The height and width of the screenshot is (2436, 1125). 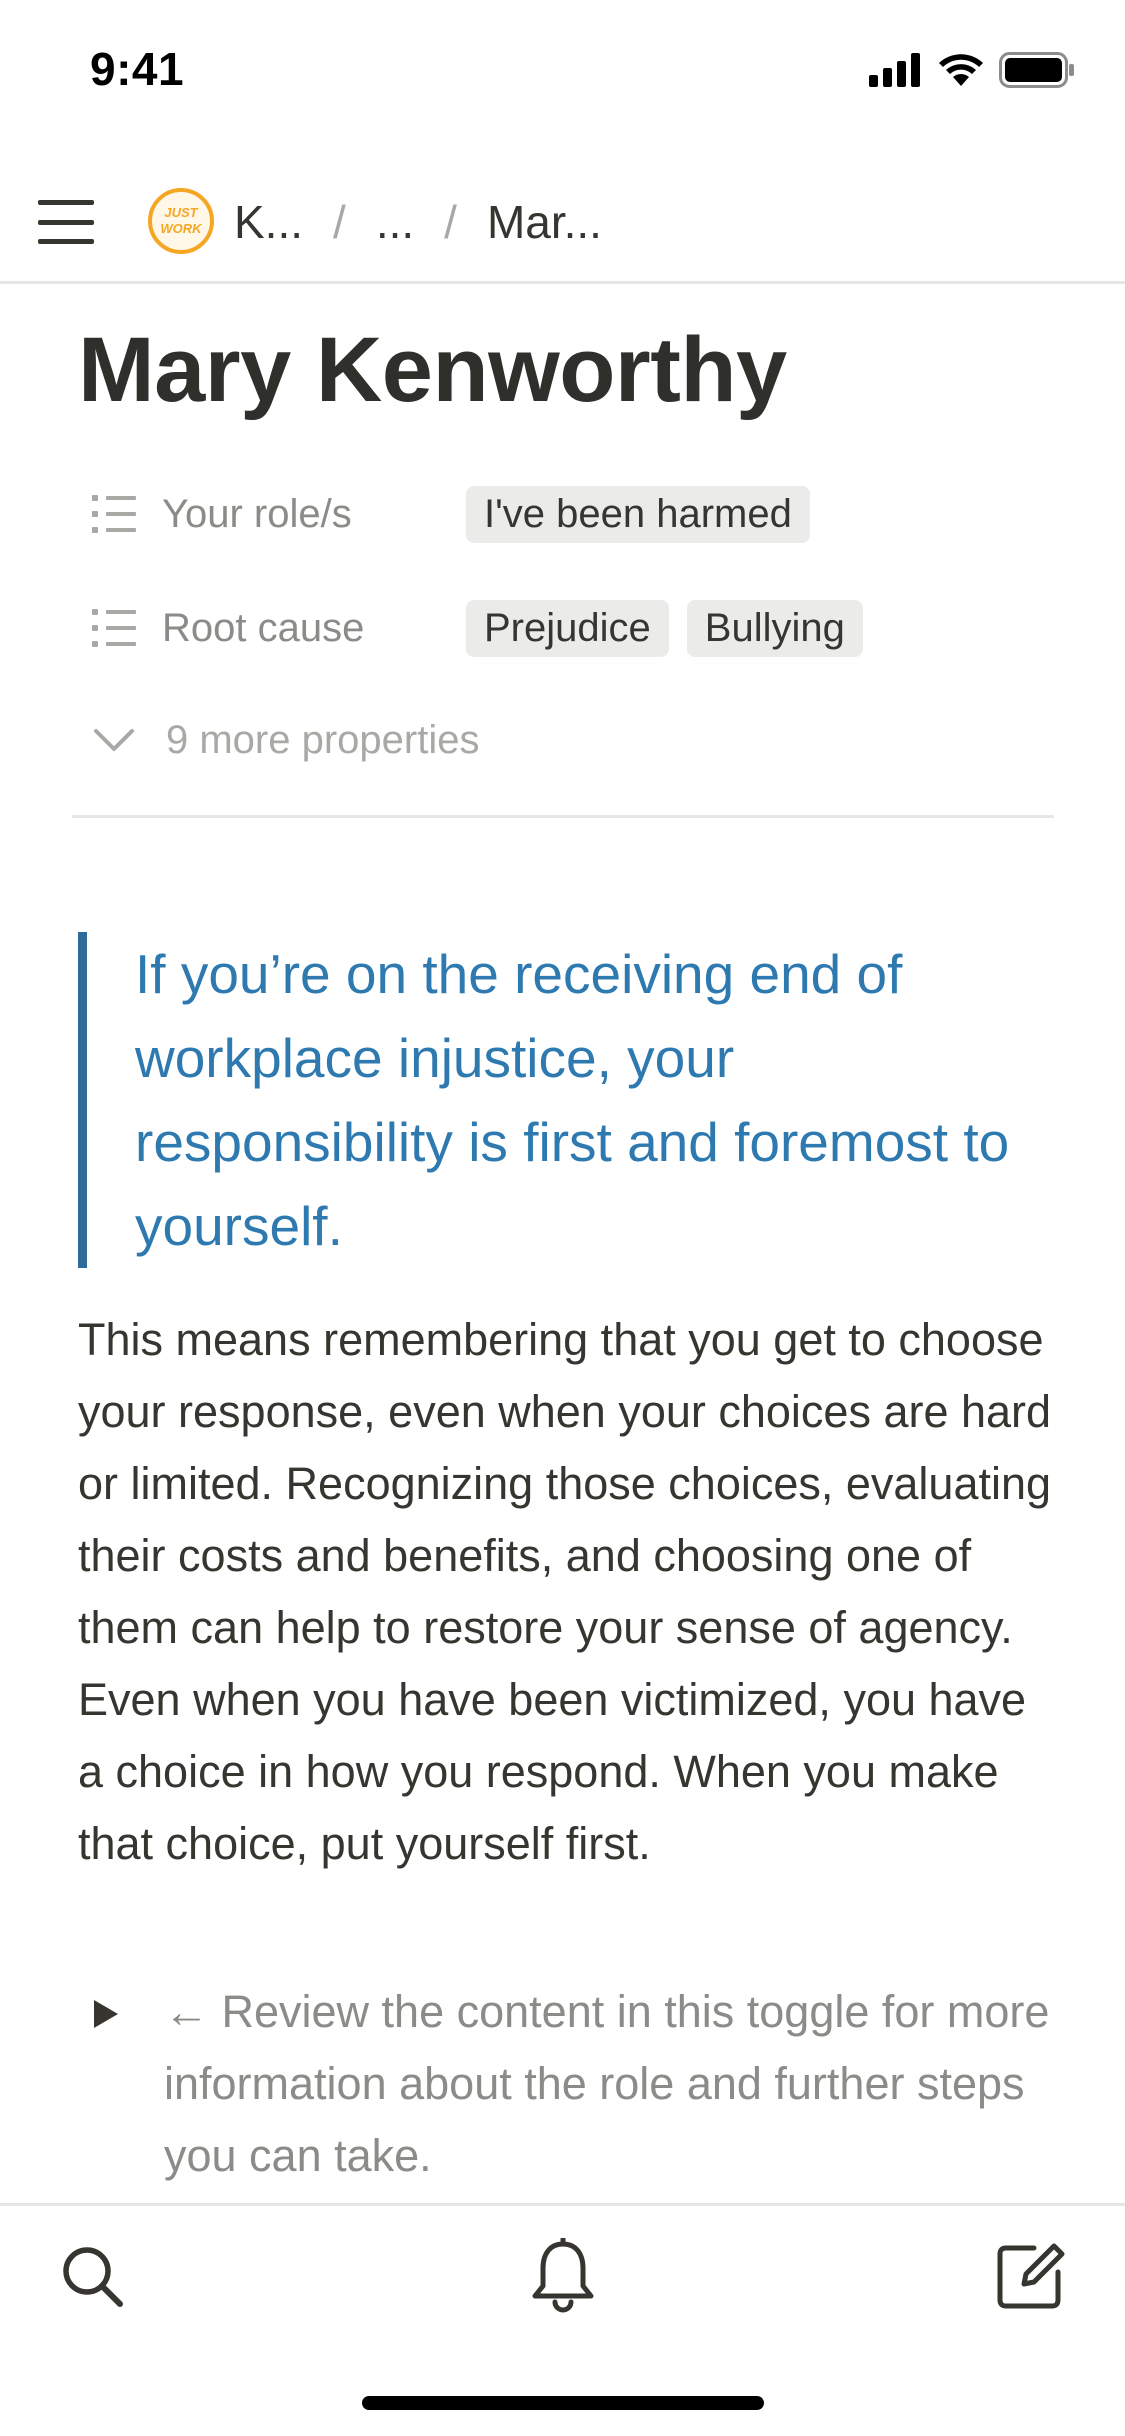 I want to click on property-row-root-cause: Root cause Prejudice Bullying, so click(x=486, y=628).